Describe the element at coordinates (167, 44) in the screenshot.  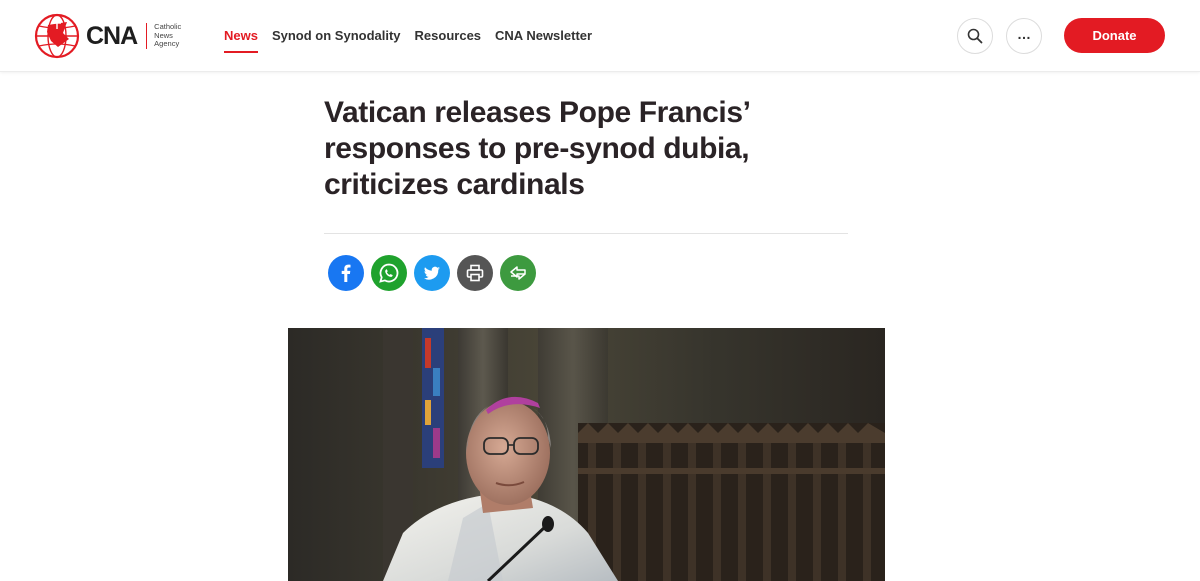
I see `logo-subtitle-line: Agency` at that location.